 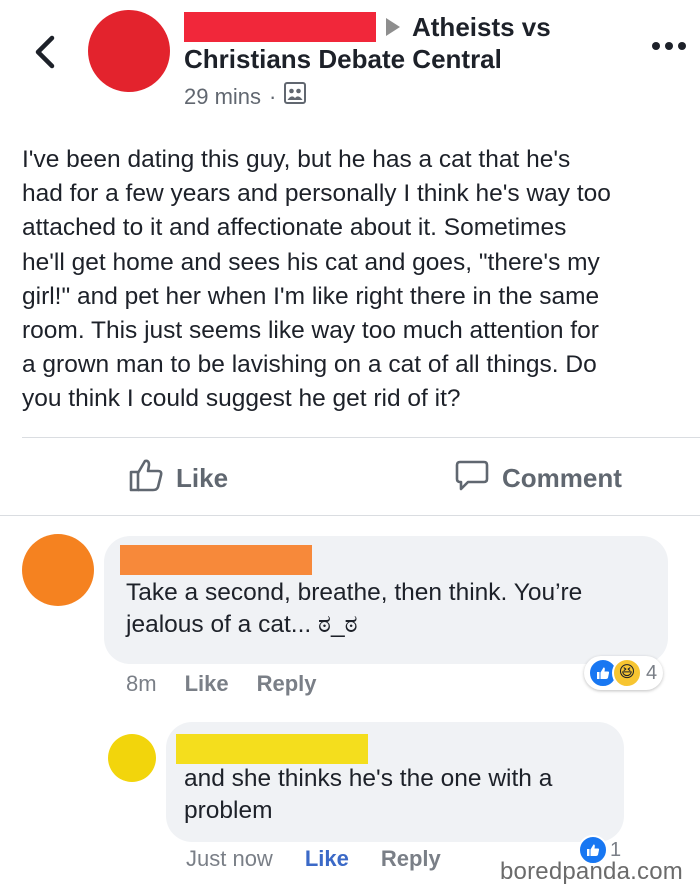 I want to click on post-meta: 29 mins ·, so click(x=245, y=96).